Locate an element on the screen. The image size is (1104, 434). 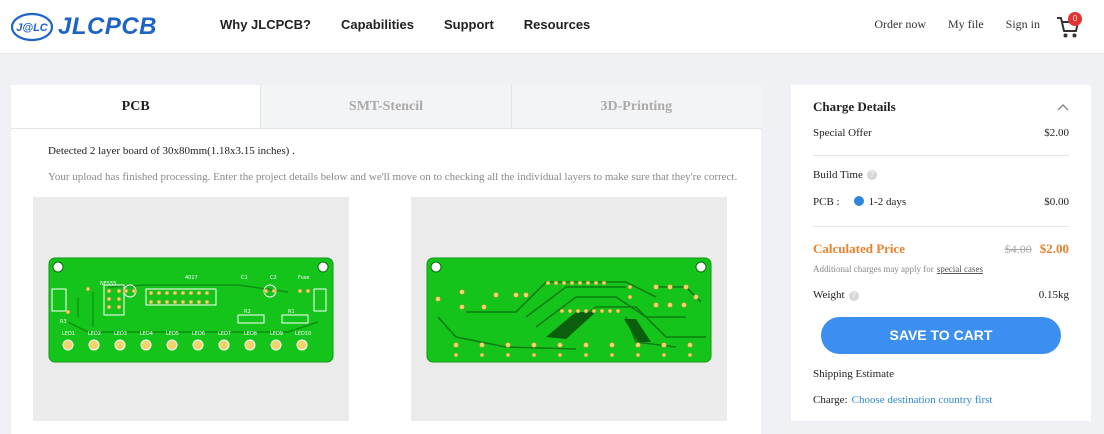
order-now-link: Order now is located at coordinates (900, 24).